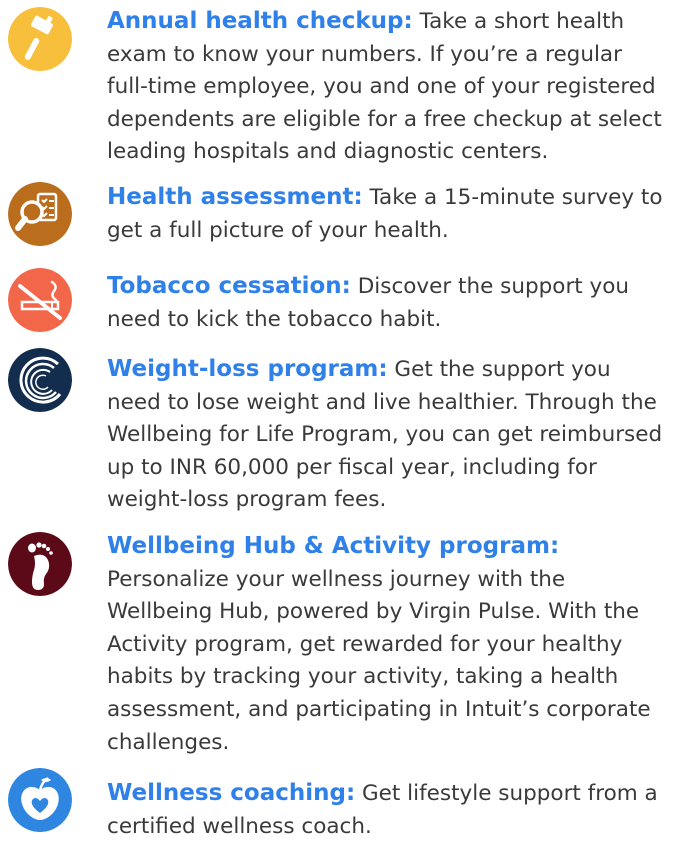  I want to click on footprint-icon, so click(40, 564).